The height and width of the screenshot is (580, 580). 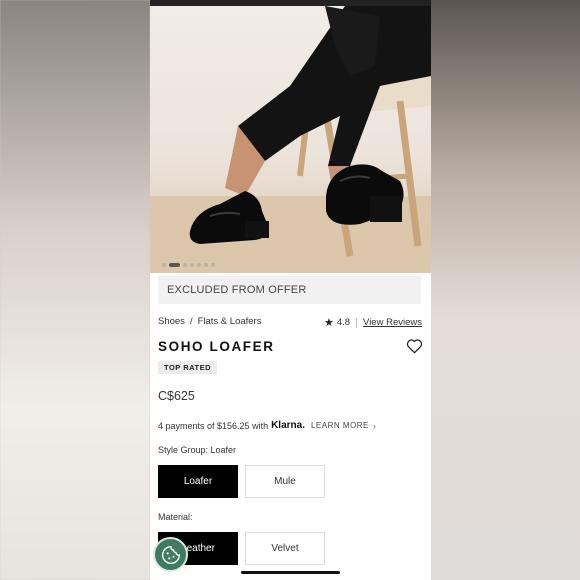 I want to click on carousel-indicators, so click(x=188, y=265).